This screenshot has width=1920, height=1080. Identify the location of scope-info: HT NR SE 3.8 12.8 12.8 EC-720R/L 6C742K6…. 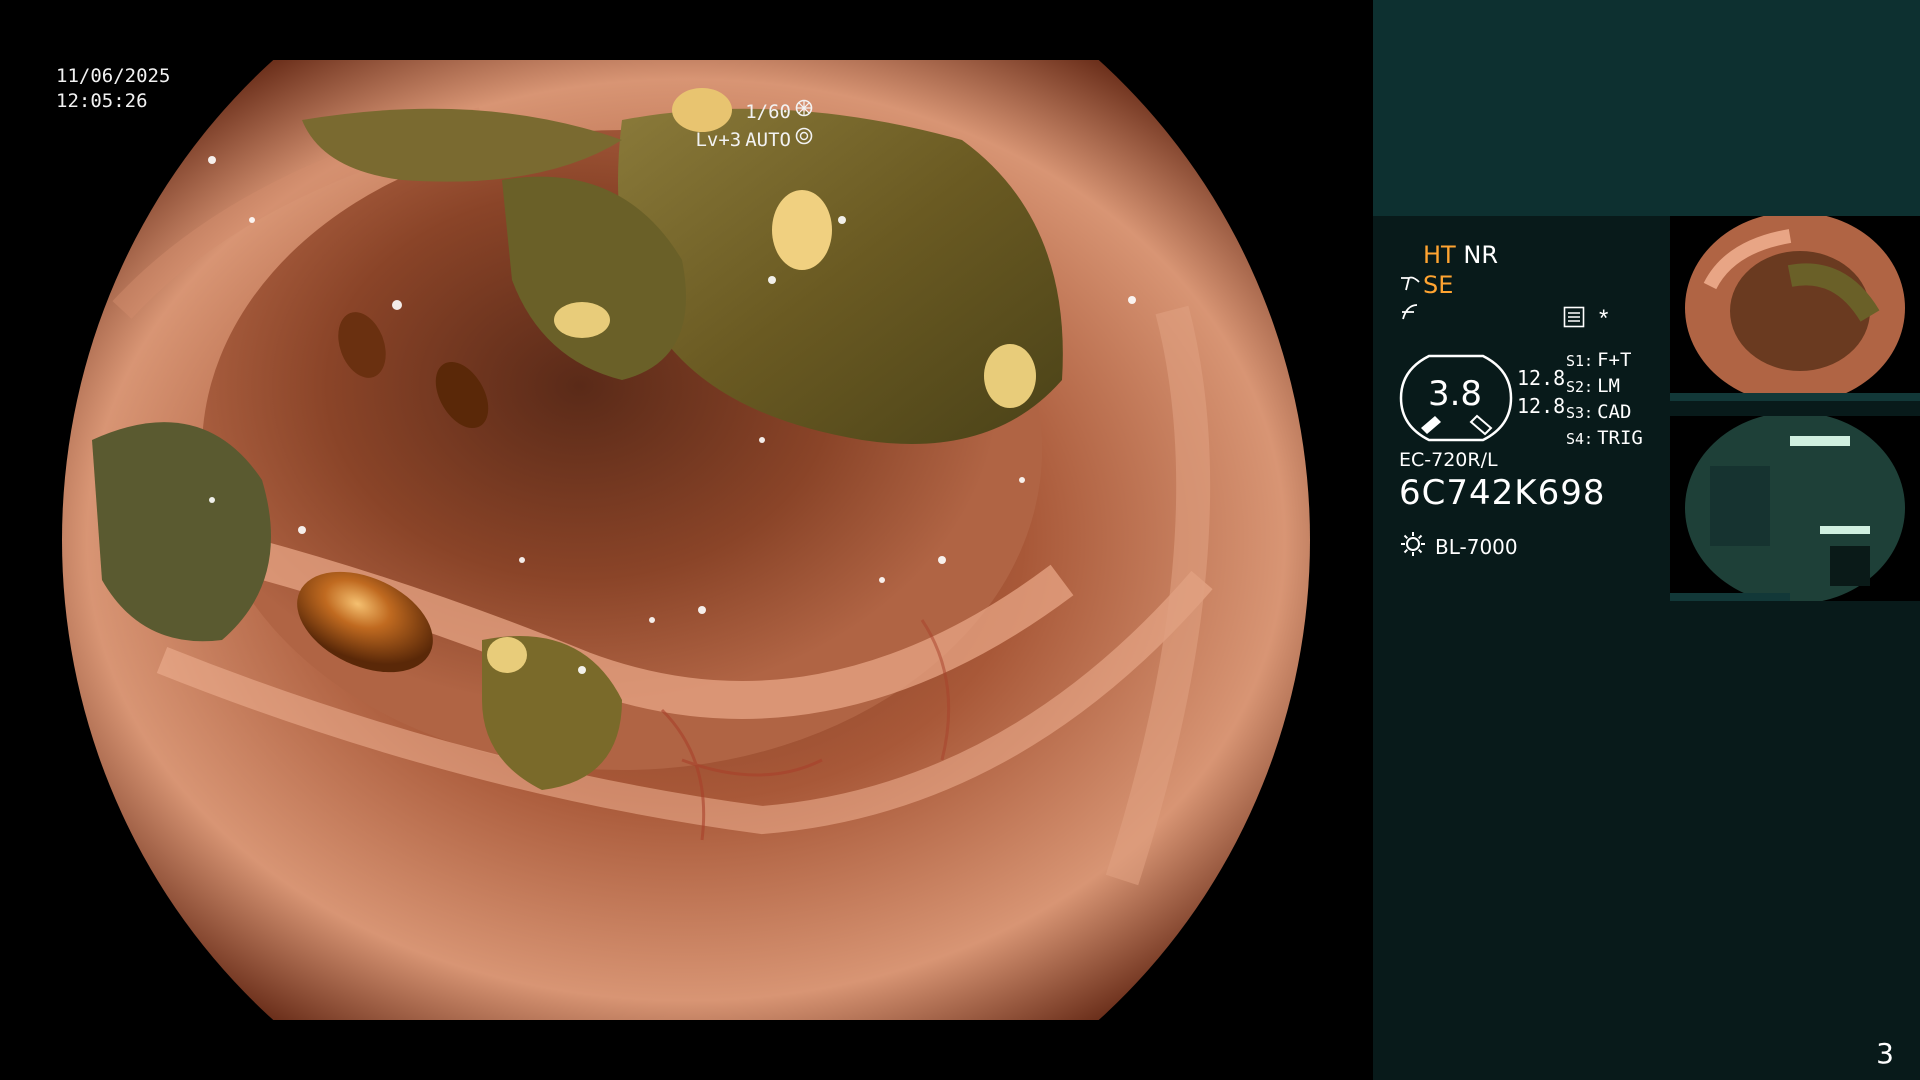
(1501, 399).